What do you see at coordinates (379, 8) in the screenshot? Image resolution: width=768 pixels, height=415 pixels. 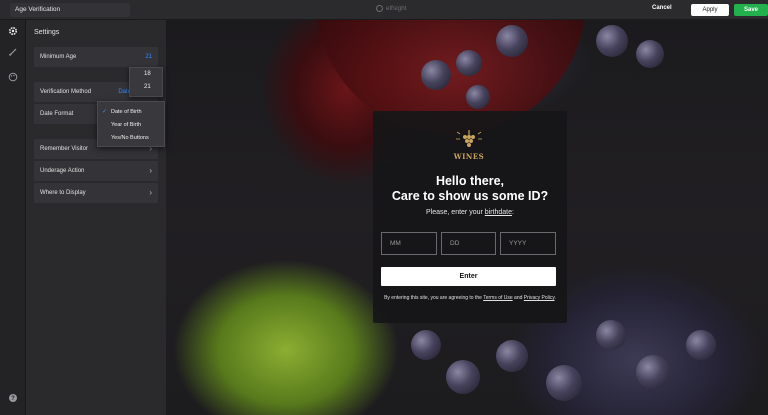 I see `brand-icon` at bounding box center [379, 8].